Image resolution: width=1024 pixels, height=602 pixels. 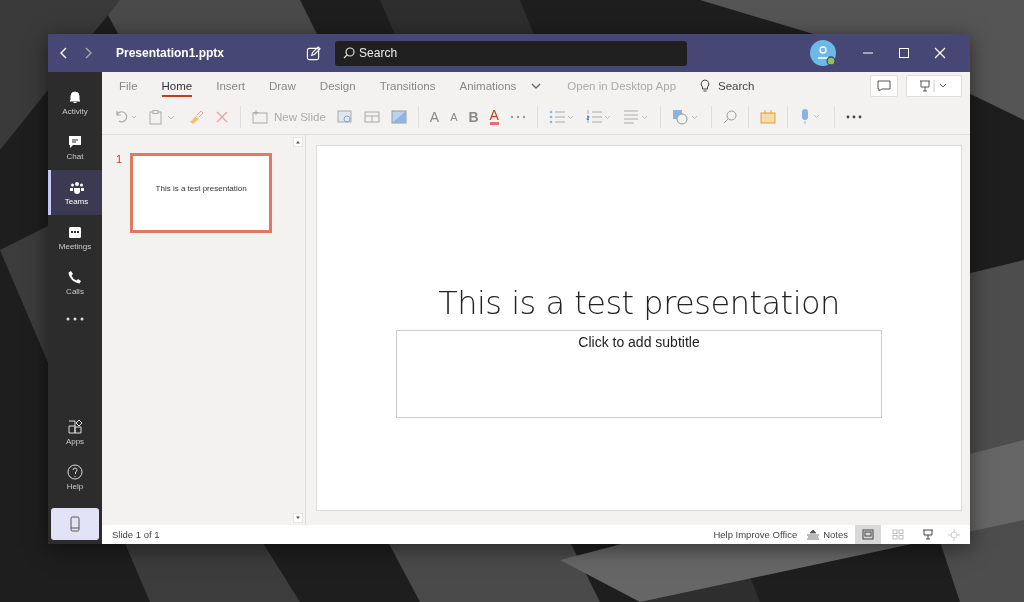 What do you see at coordinates (639, 303) in the screenshot?
I see `slide-title: This is a test presentation` at bounding box center [639, 303].